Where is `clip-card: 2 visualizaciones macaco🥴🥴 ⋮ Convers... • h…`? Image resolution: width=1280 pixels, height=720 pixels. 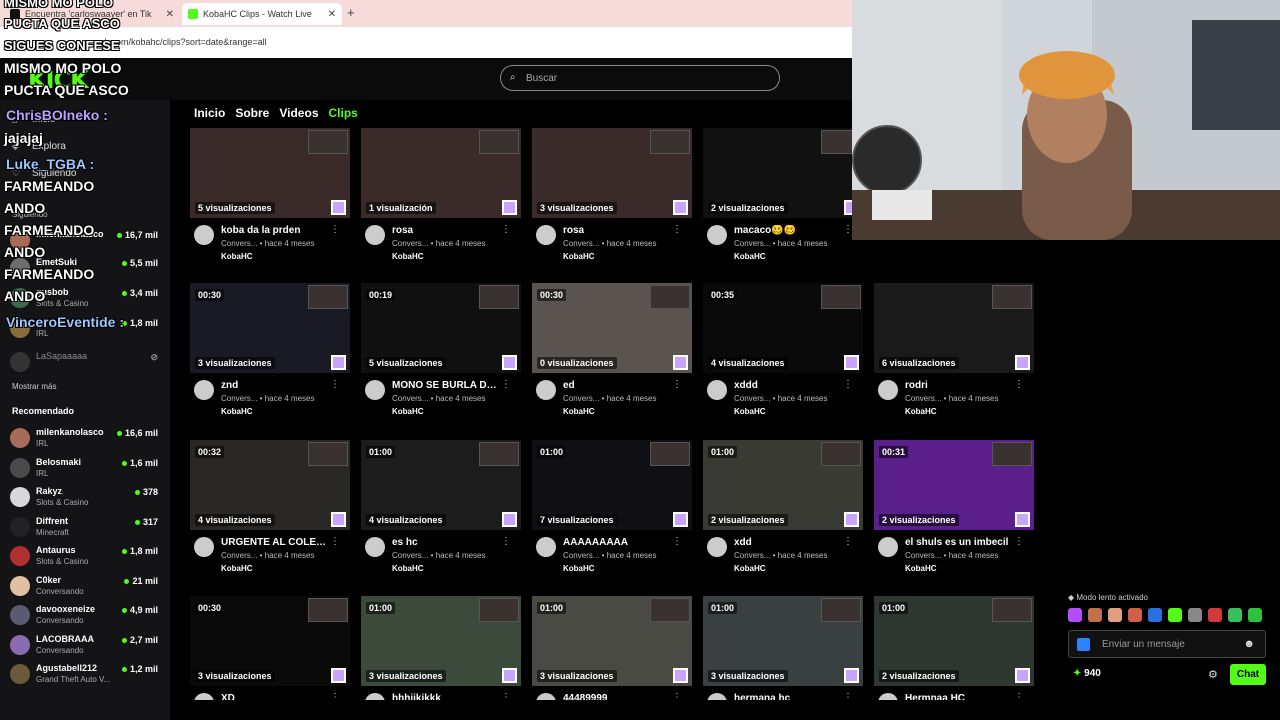 clip-card: 2 visualizaciones macaco🥴🥴 ⋮ Convers... • h… is located at coordinates (783, 203).